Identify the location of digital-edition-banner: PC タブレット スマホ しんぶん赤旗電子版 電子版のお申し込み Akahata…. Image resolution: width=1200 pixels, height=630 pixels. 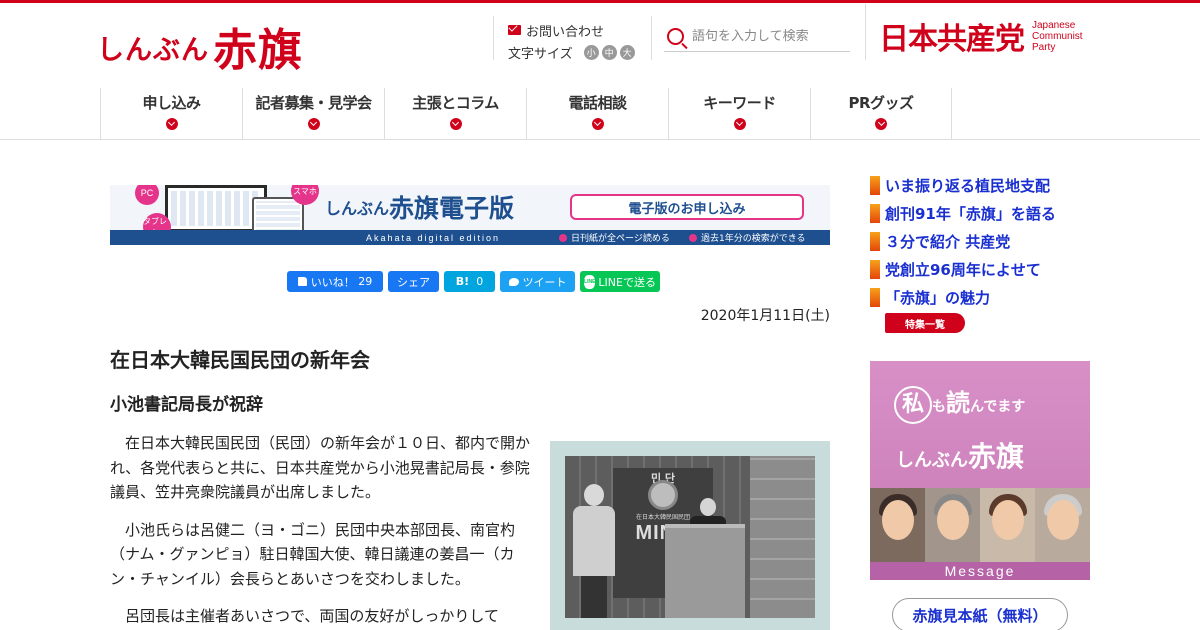
(470, 215).